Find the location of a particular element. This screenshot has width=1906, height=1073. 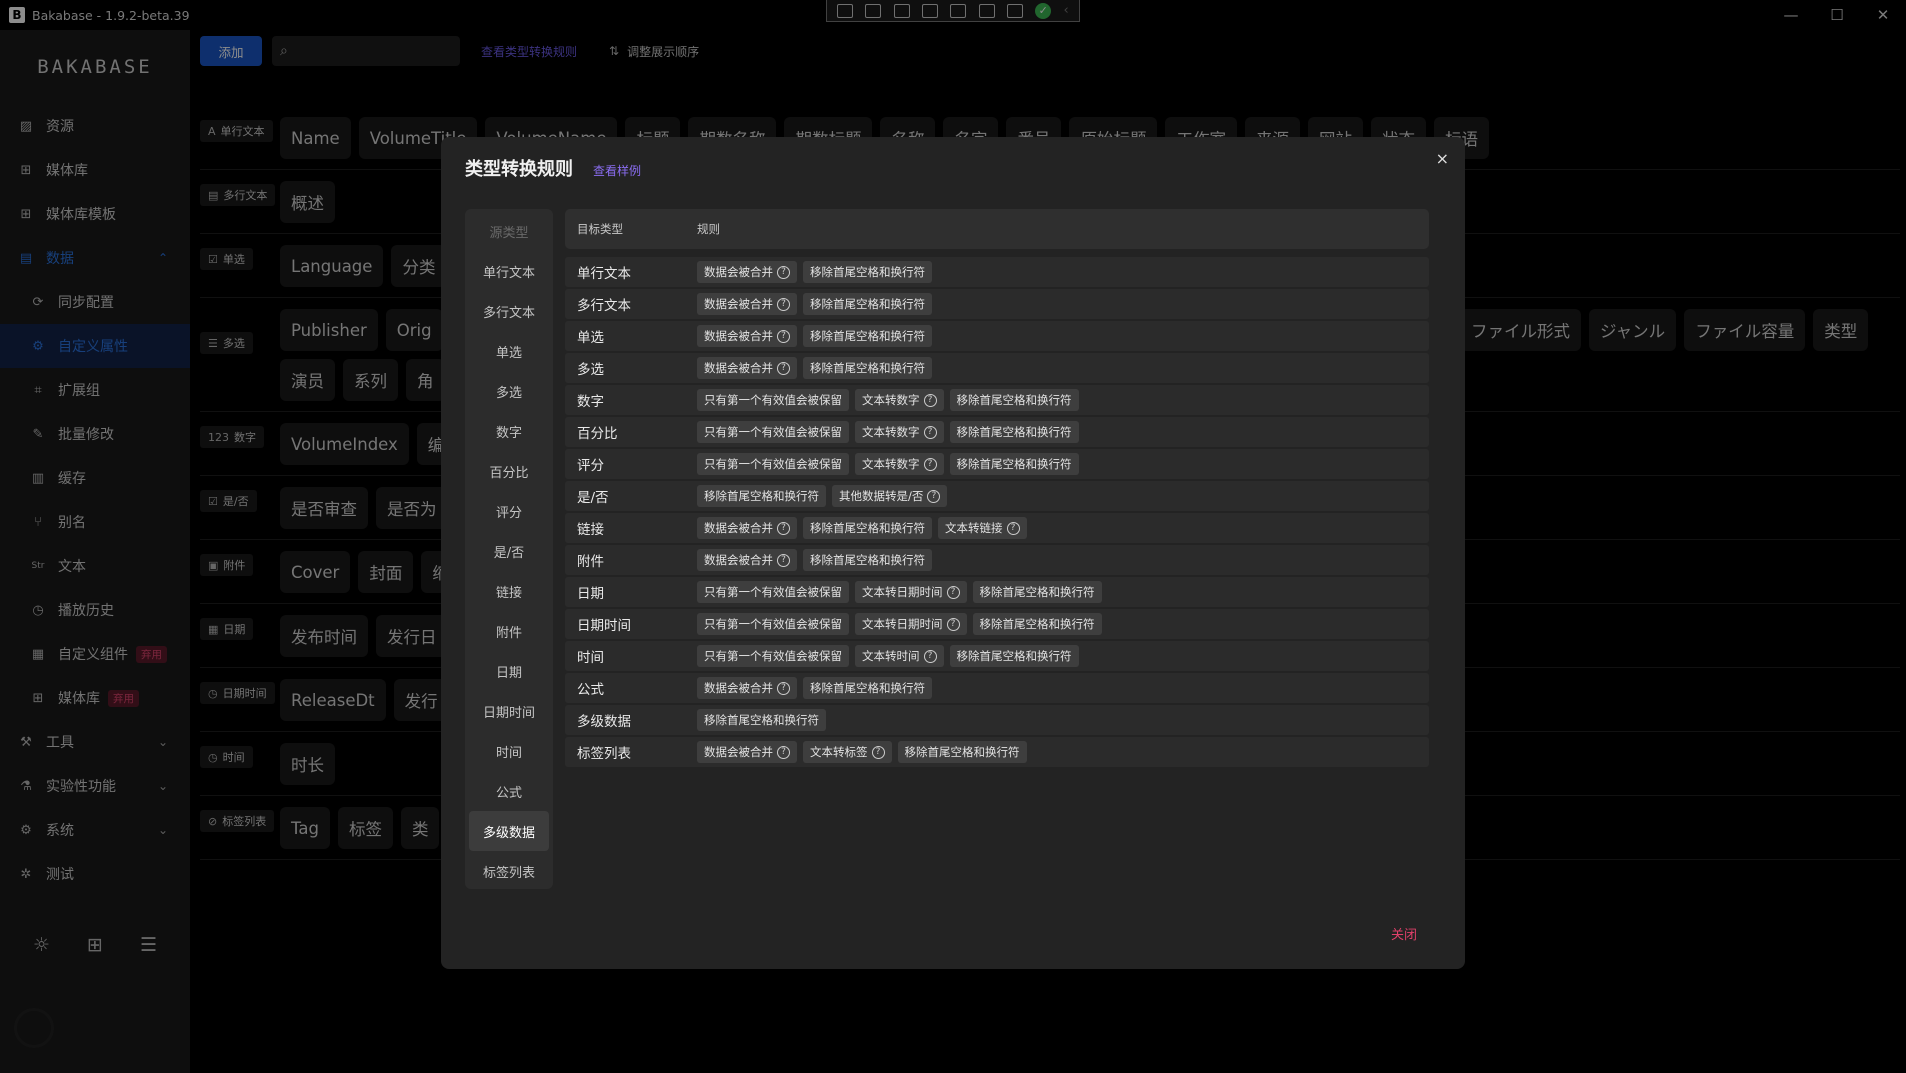

source-type-item: 公式 is located at coordinates (509, 791).